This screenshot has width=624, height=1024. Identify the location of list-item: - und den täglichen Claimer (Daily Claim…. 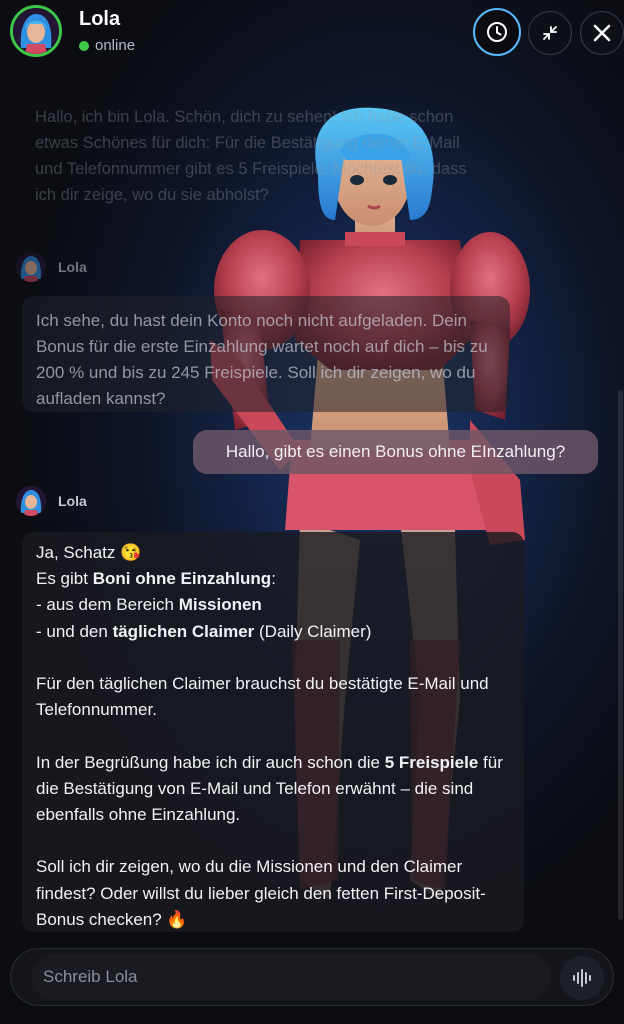
(204, 631).